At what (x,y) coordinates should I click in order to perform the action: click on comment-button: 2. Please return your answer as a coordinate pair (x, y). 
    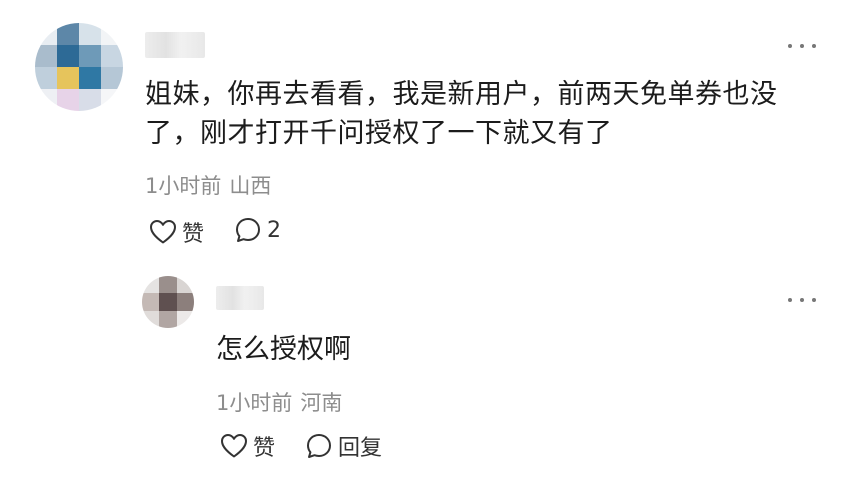
    Looking at the image, I should click on (257, 230).